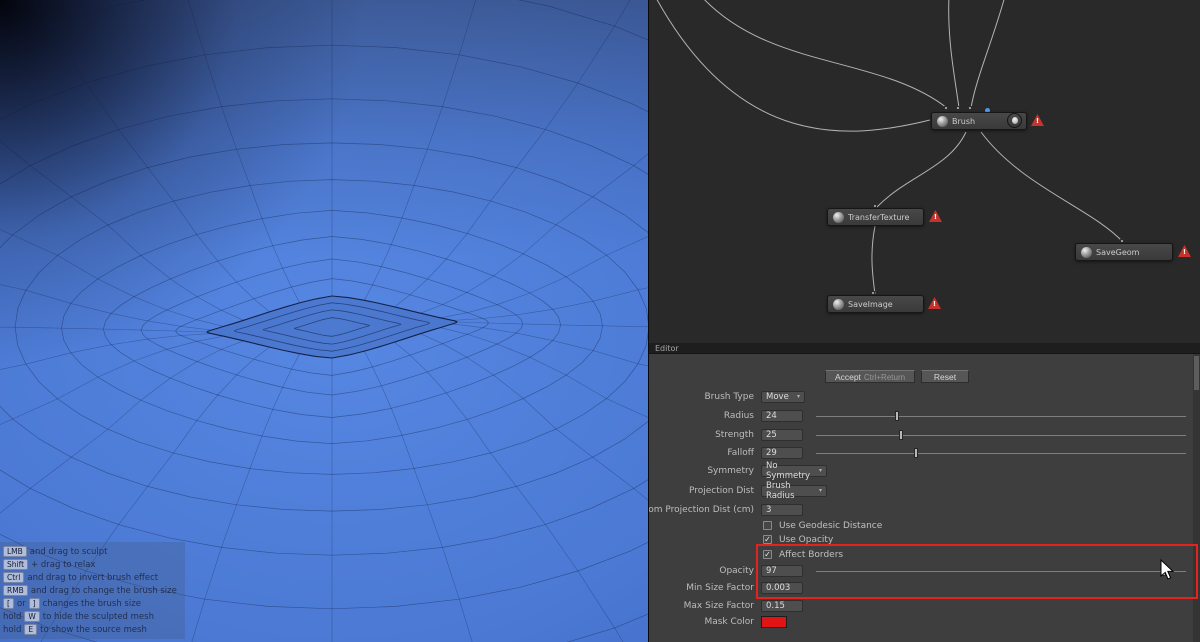 The width and height of the screenshot is (1200, 642). What do you see at coordinates (945, 376) in the screenshot?
I see `reset-button: Reset` at bounding box center [945, 376].